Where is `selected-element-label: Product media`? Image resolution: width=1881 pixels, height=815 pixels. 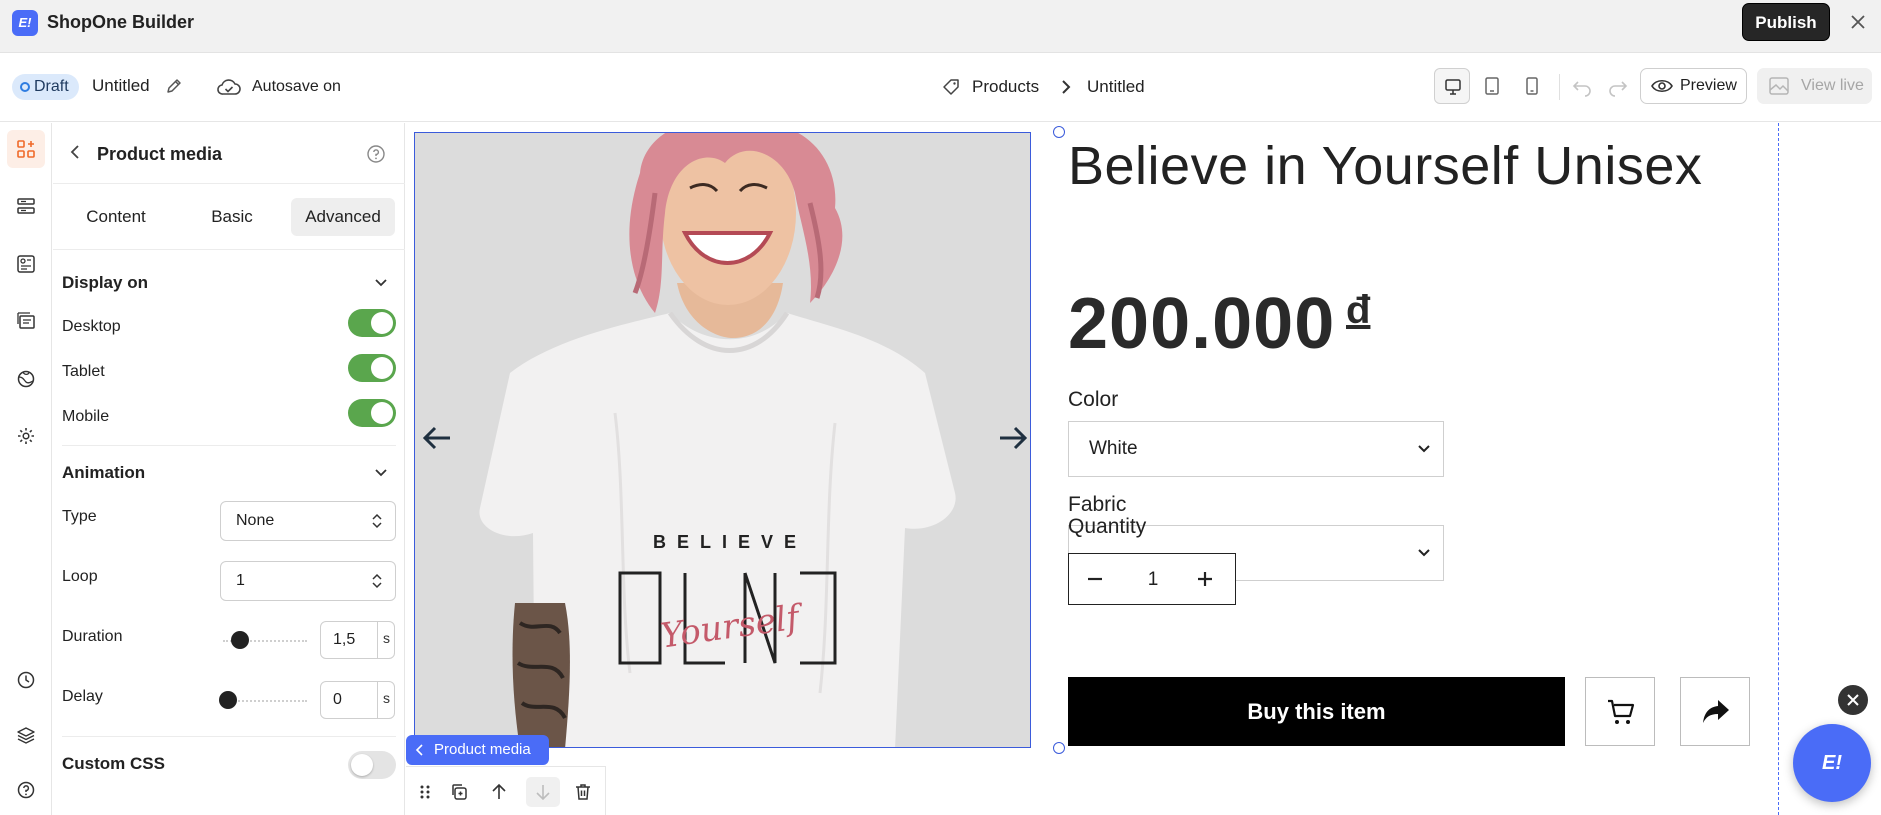
selected-element-label: Product media is located at coordinates (477, 750).